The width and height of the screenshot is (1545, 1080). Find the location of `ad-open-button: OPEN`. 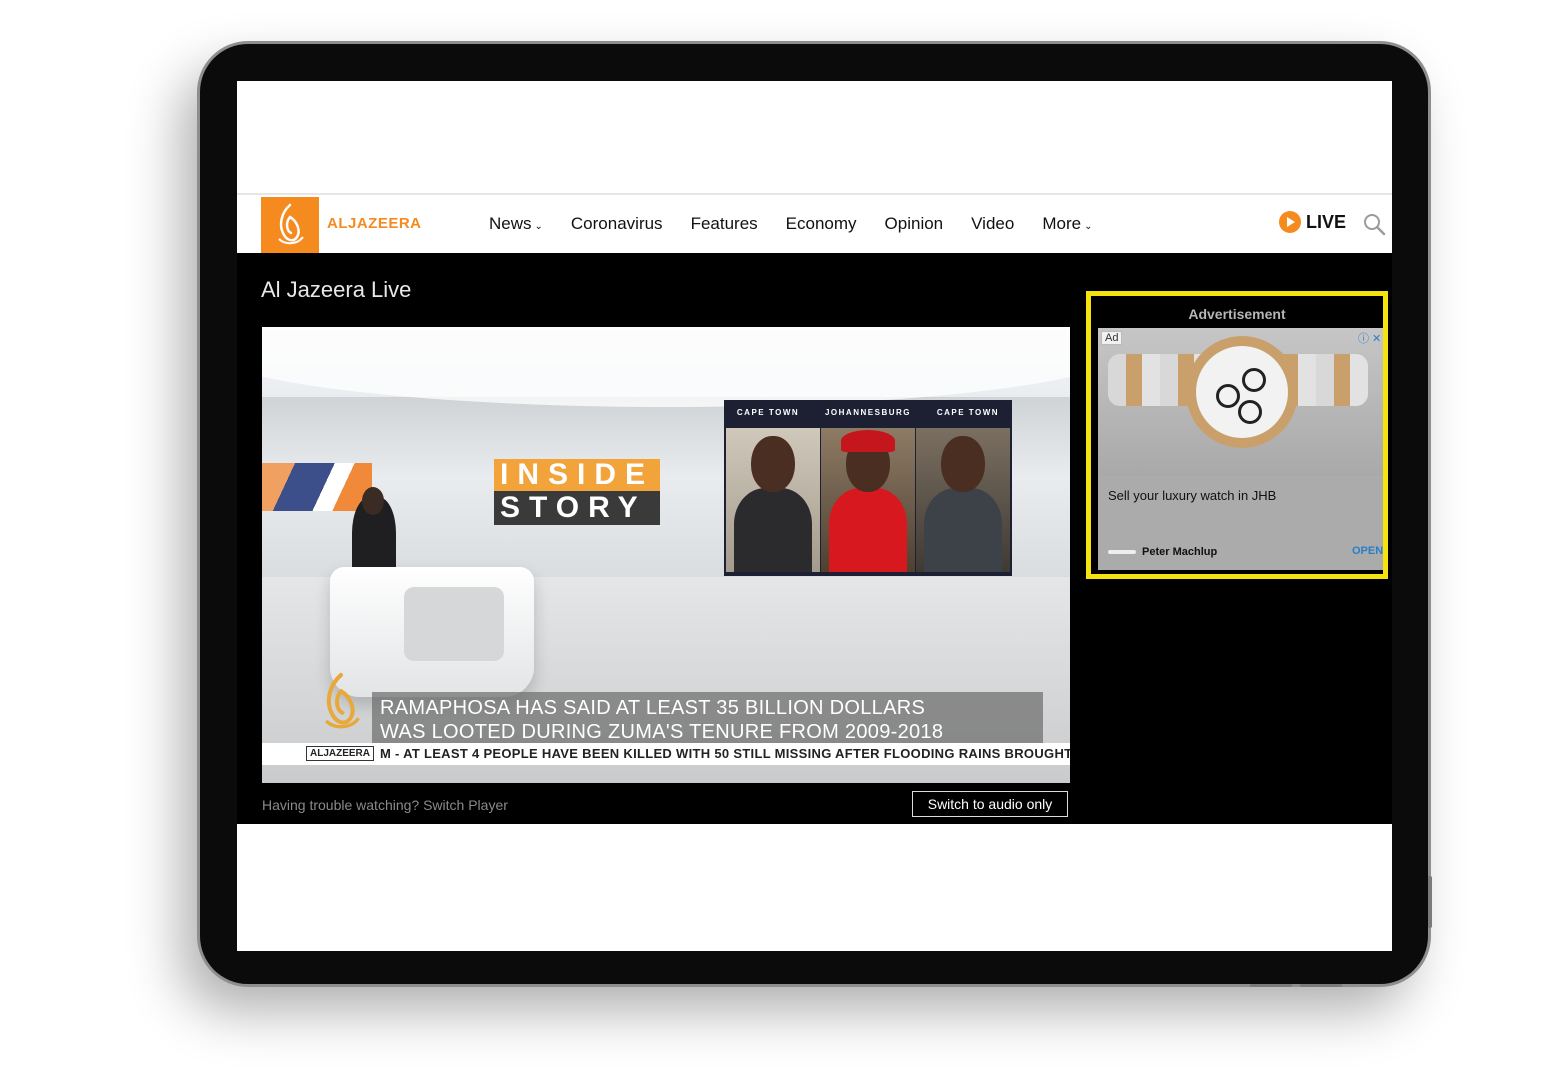

ad-open-button: OPEN is located at coordinates (1367, 551).